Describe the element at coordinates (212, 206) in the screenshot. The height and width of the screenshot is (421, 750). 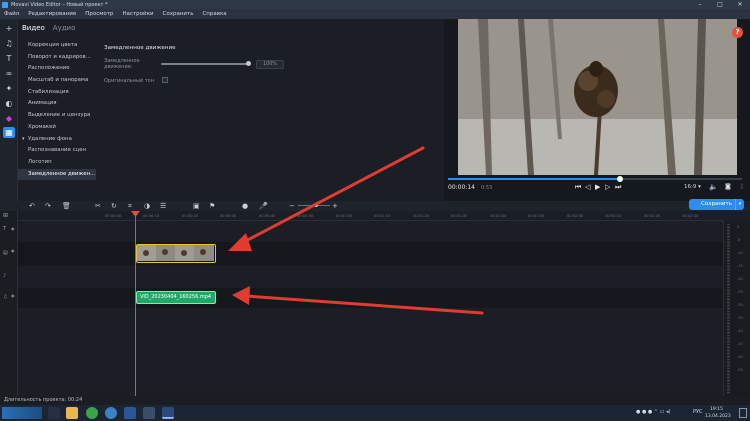
I see `marker-icon: ⚑` at that location.